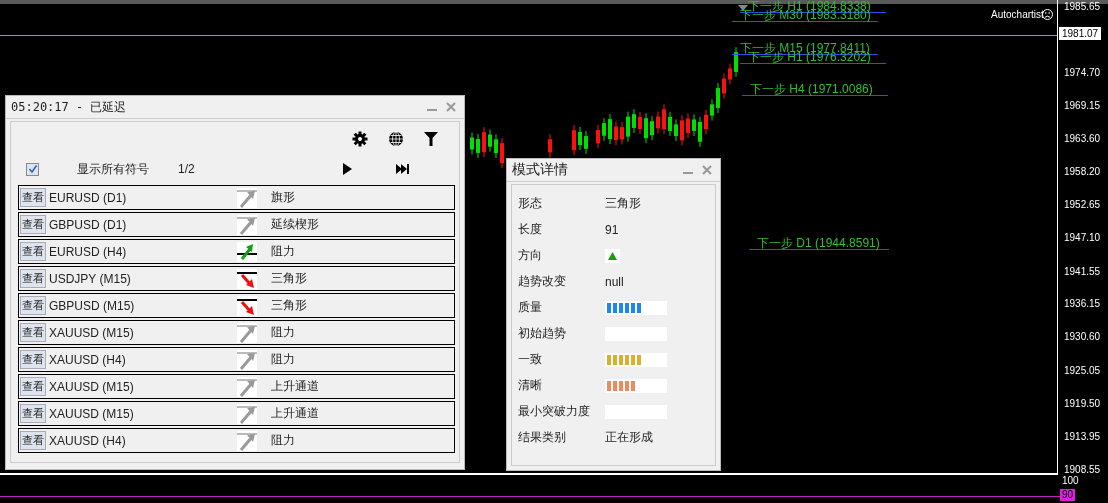 This screenshot has width=1108, height=503. What do you see at coordinates (542, 437) in the screenshot?
I see `field-label: 结果类别` at bounding box center [542, 437].